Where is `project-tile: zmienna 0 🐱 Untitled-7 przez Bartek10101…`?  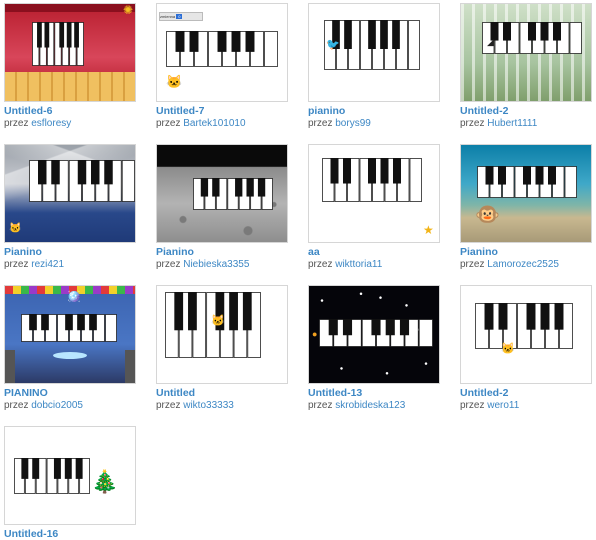 project-tile: zmienna 0 🐱 Untitled-7 przez Bartek10101… is located at coordinates (222, 66).